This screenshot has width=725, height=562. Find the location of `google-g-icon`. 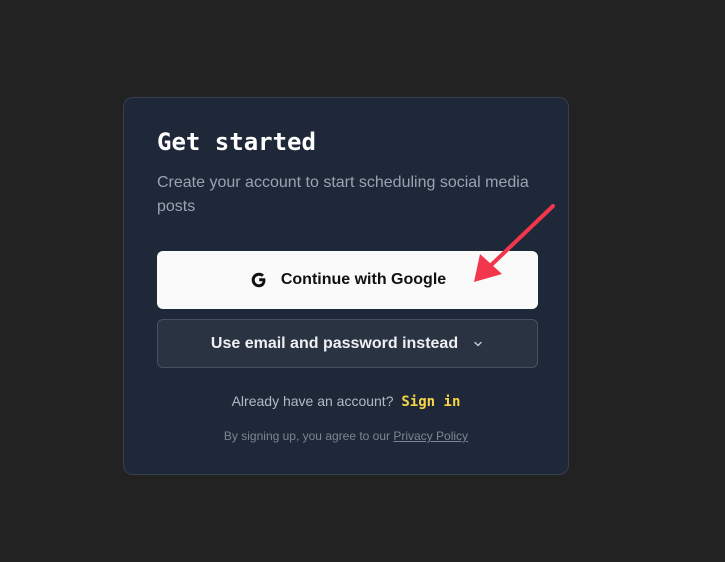

google-g-icon is located at coordinates (259, 280).